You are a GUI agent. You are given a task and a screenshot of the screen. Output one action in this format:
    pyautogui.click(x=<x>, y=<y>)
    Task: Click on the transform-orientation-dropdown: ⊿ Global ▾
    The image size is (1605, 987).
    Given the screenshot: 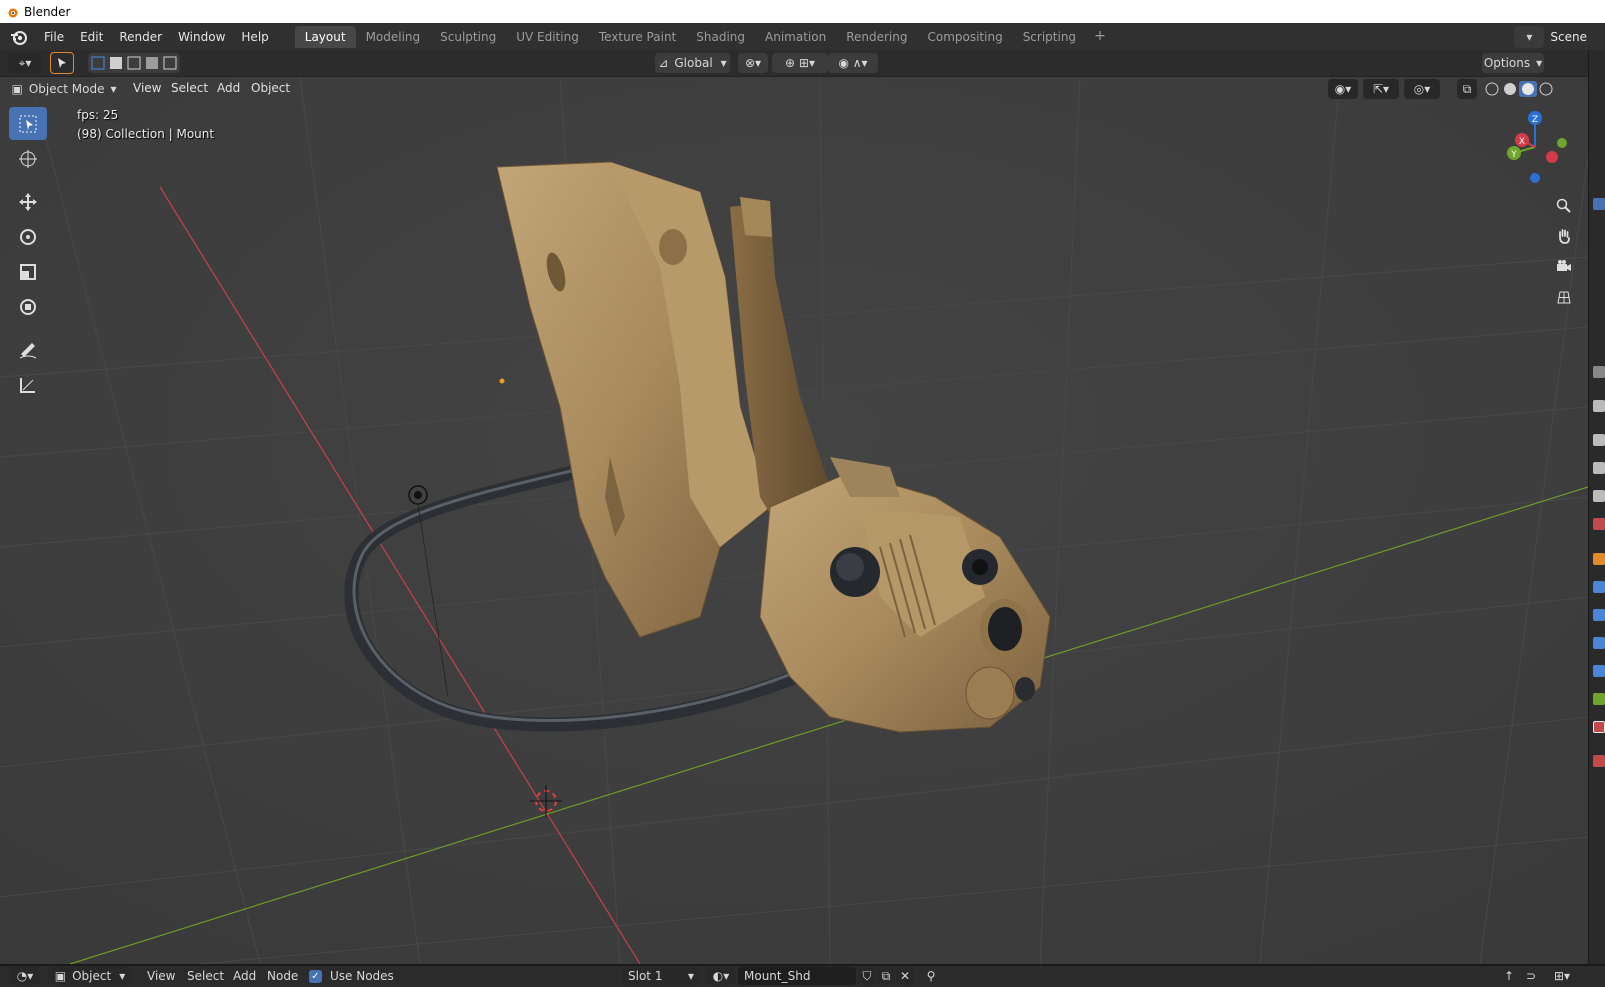 What is the action you would take?
    pyautogui.click(x=692, y=63)
    